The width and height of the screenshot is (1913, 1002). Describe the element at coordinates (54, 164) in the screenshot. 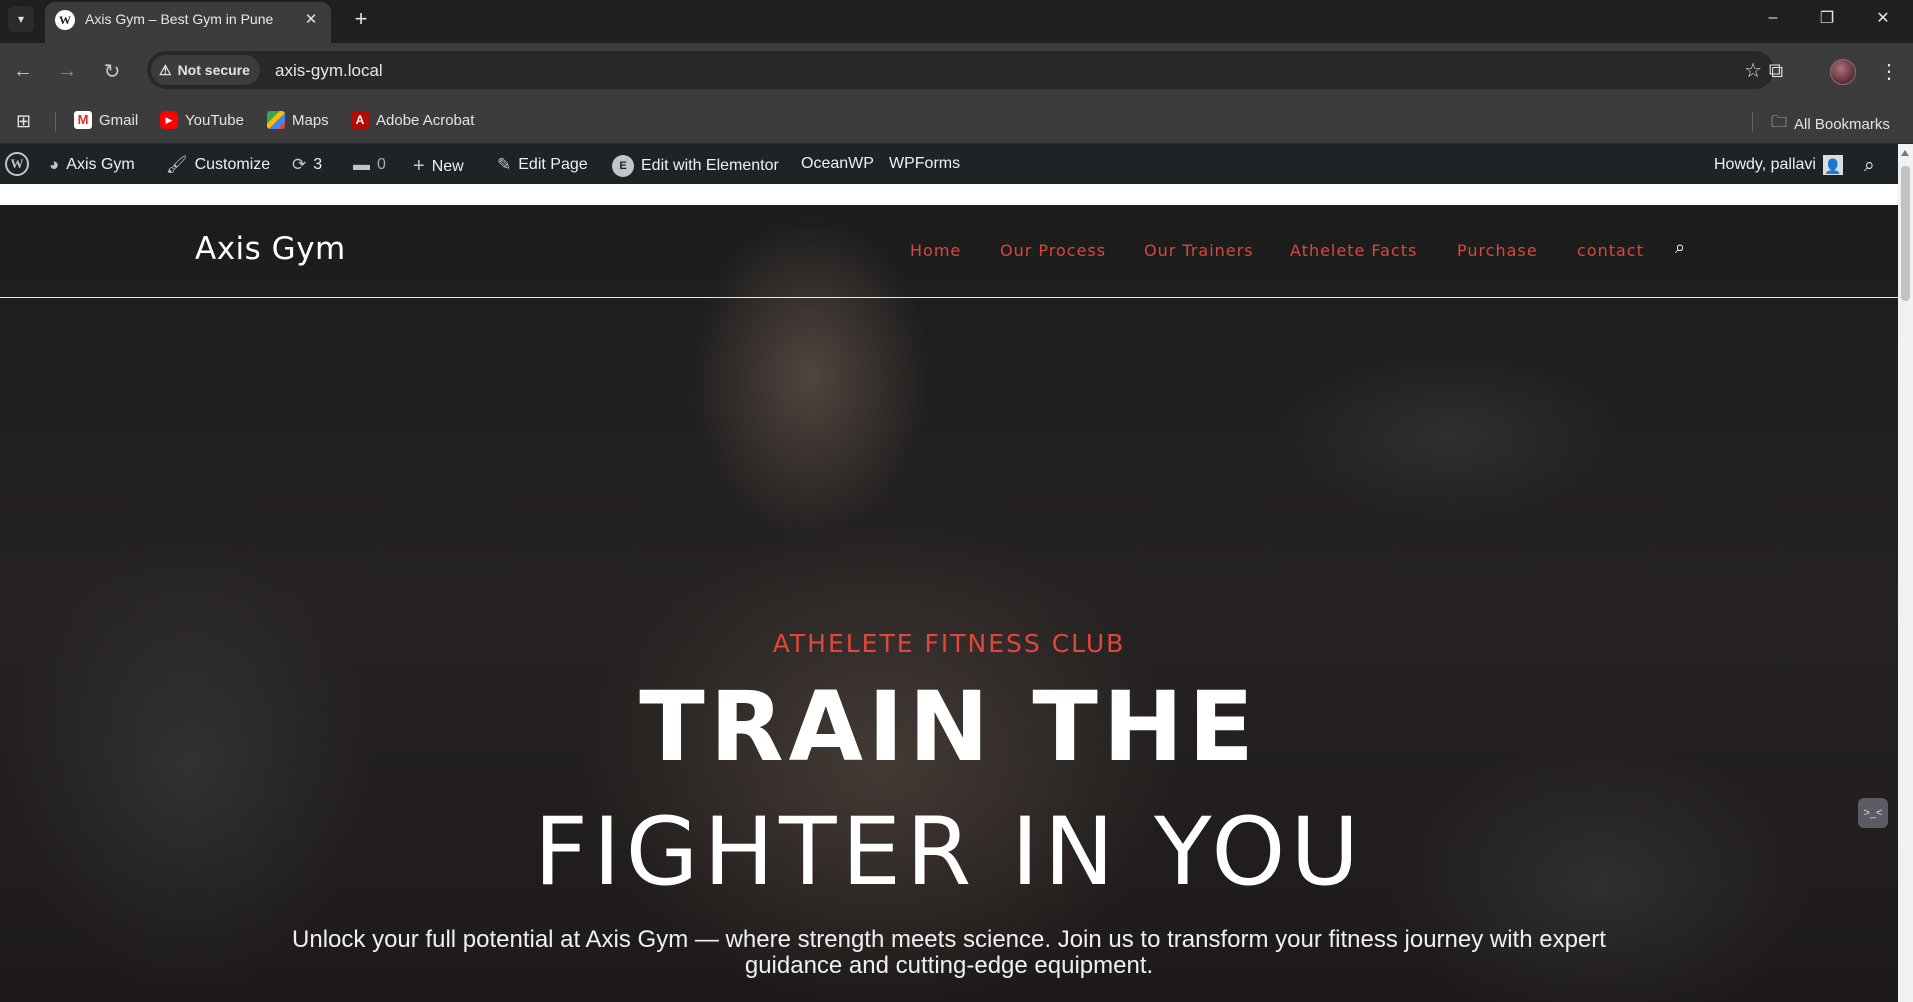

I see `dashboard-icon: ◕` at that location.